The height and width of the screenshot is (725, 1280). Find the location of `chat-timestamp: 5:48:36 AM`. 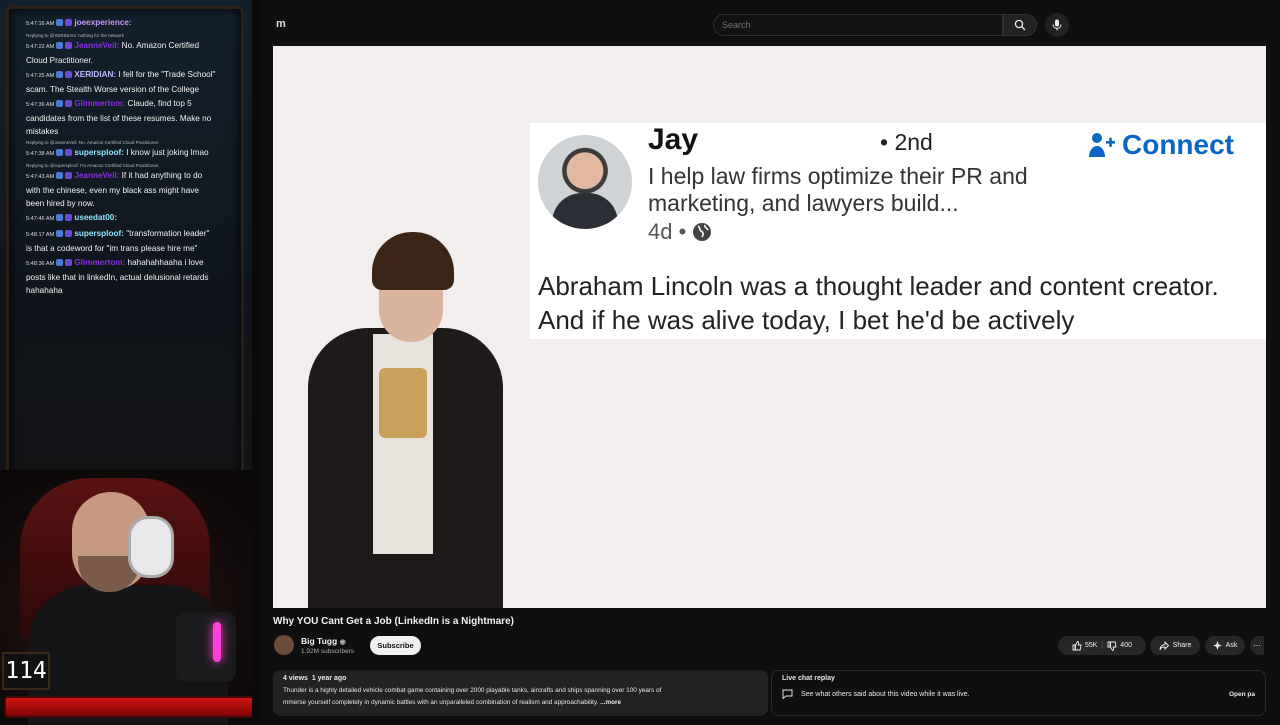

chat-timestamp: 5:48:36 AM is located at coordinates (40, 264).